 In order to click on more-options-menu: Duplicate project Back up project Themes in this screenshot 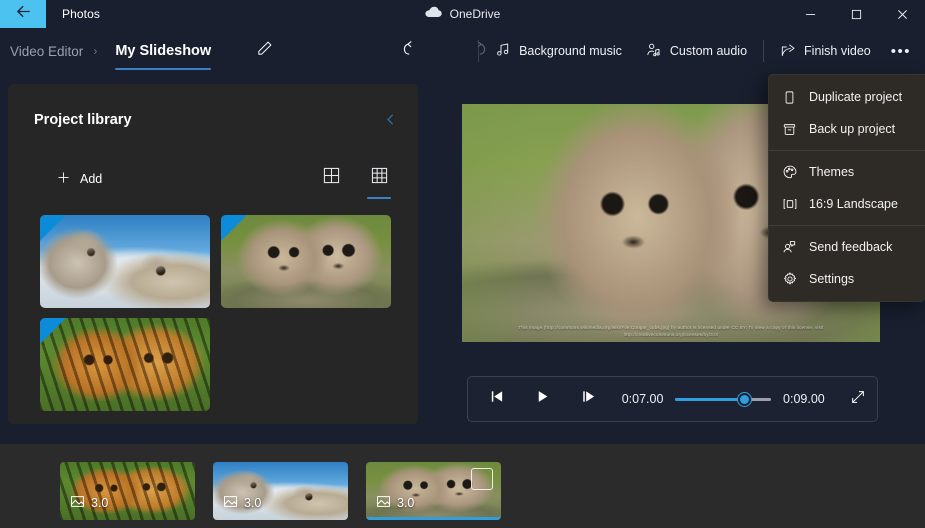, I will do `click(846, 188)`.